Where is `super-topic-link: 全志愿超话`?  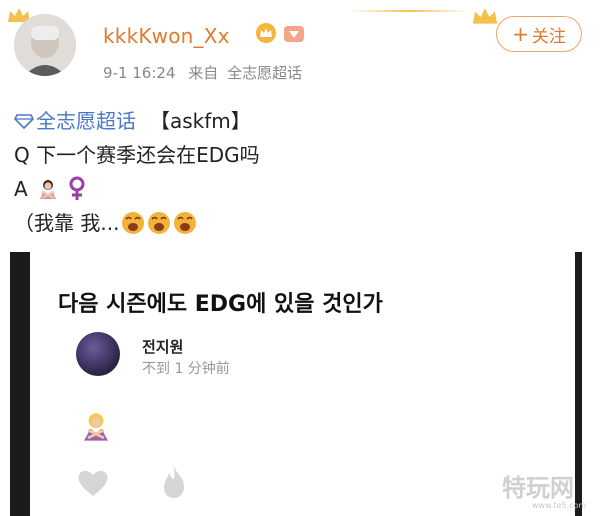
super-topic-link: 全志愿超话 is located at coordinates (75, 121).